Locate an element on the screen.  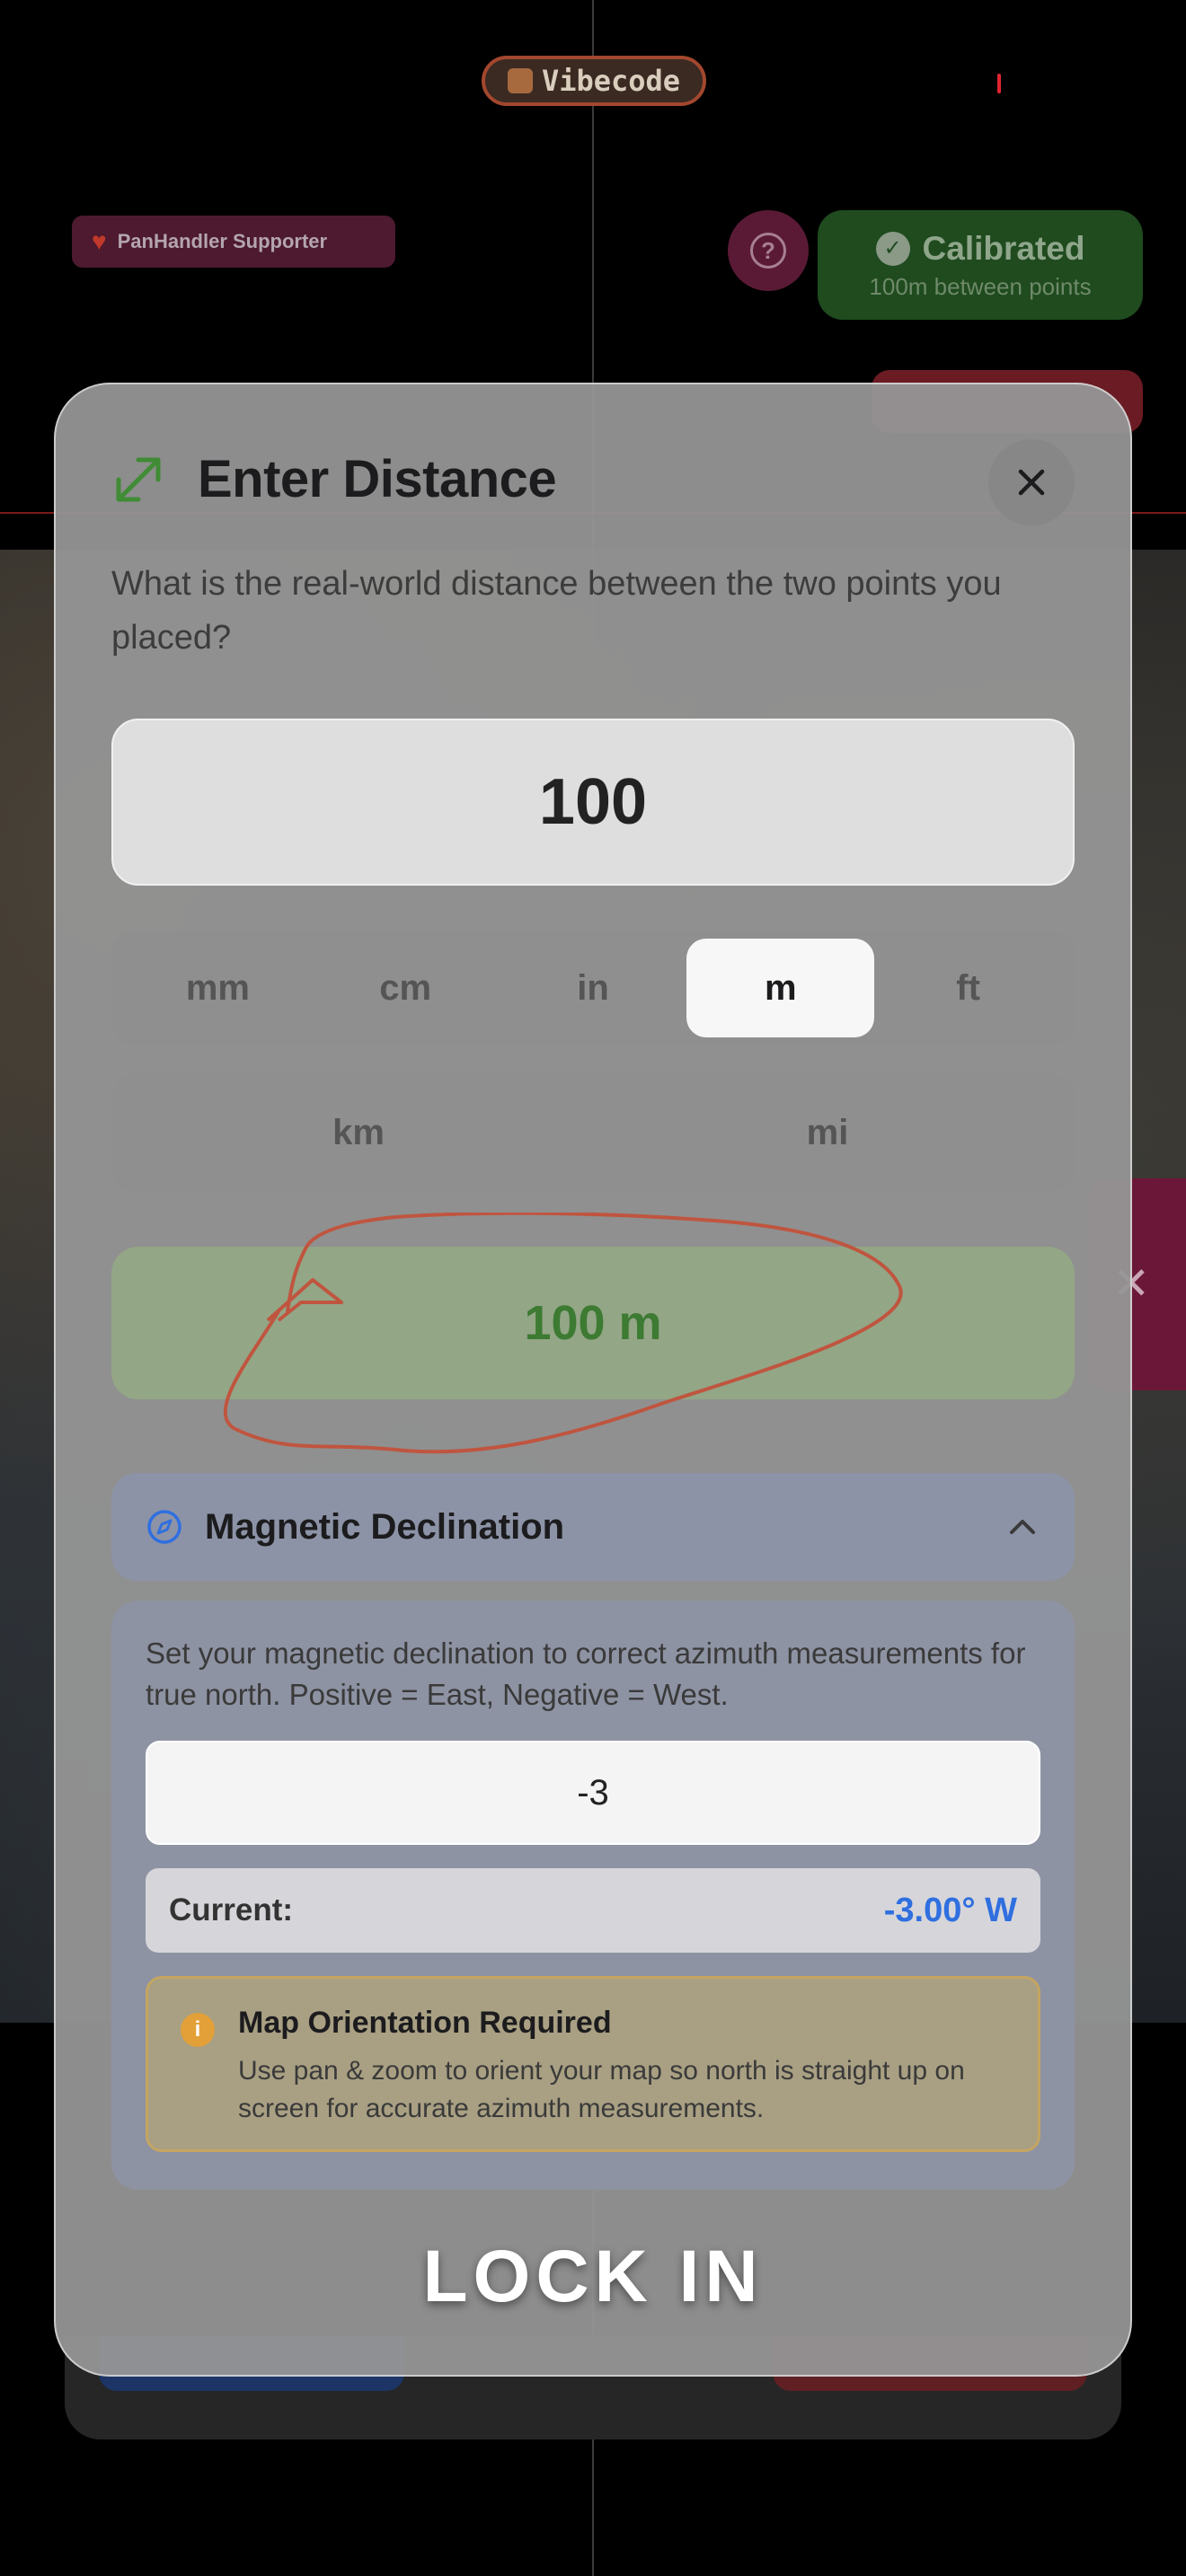
current-declination-row: Current: -3.00° W is located at coordinates (593, 1910).